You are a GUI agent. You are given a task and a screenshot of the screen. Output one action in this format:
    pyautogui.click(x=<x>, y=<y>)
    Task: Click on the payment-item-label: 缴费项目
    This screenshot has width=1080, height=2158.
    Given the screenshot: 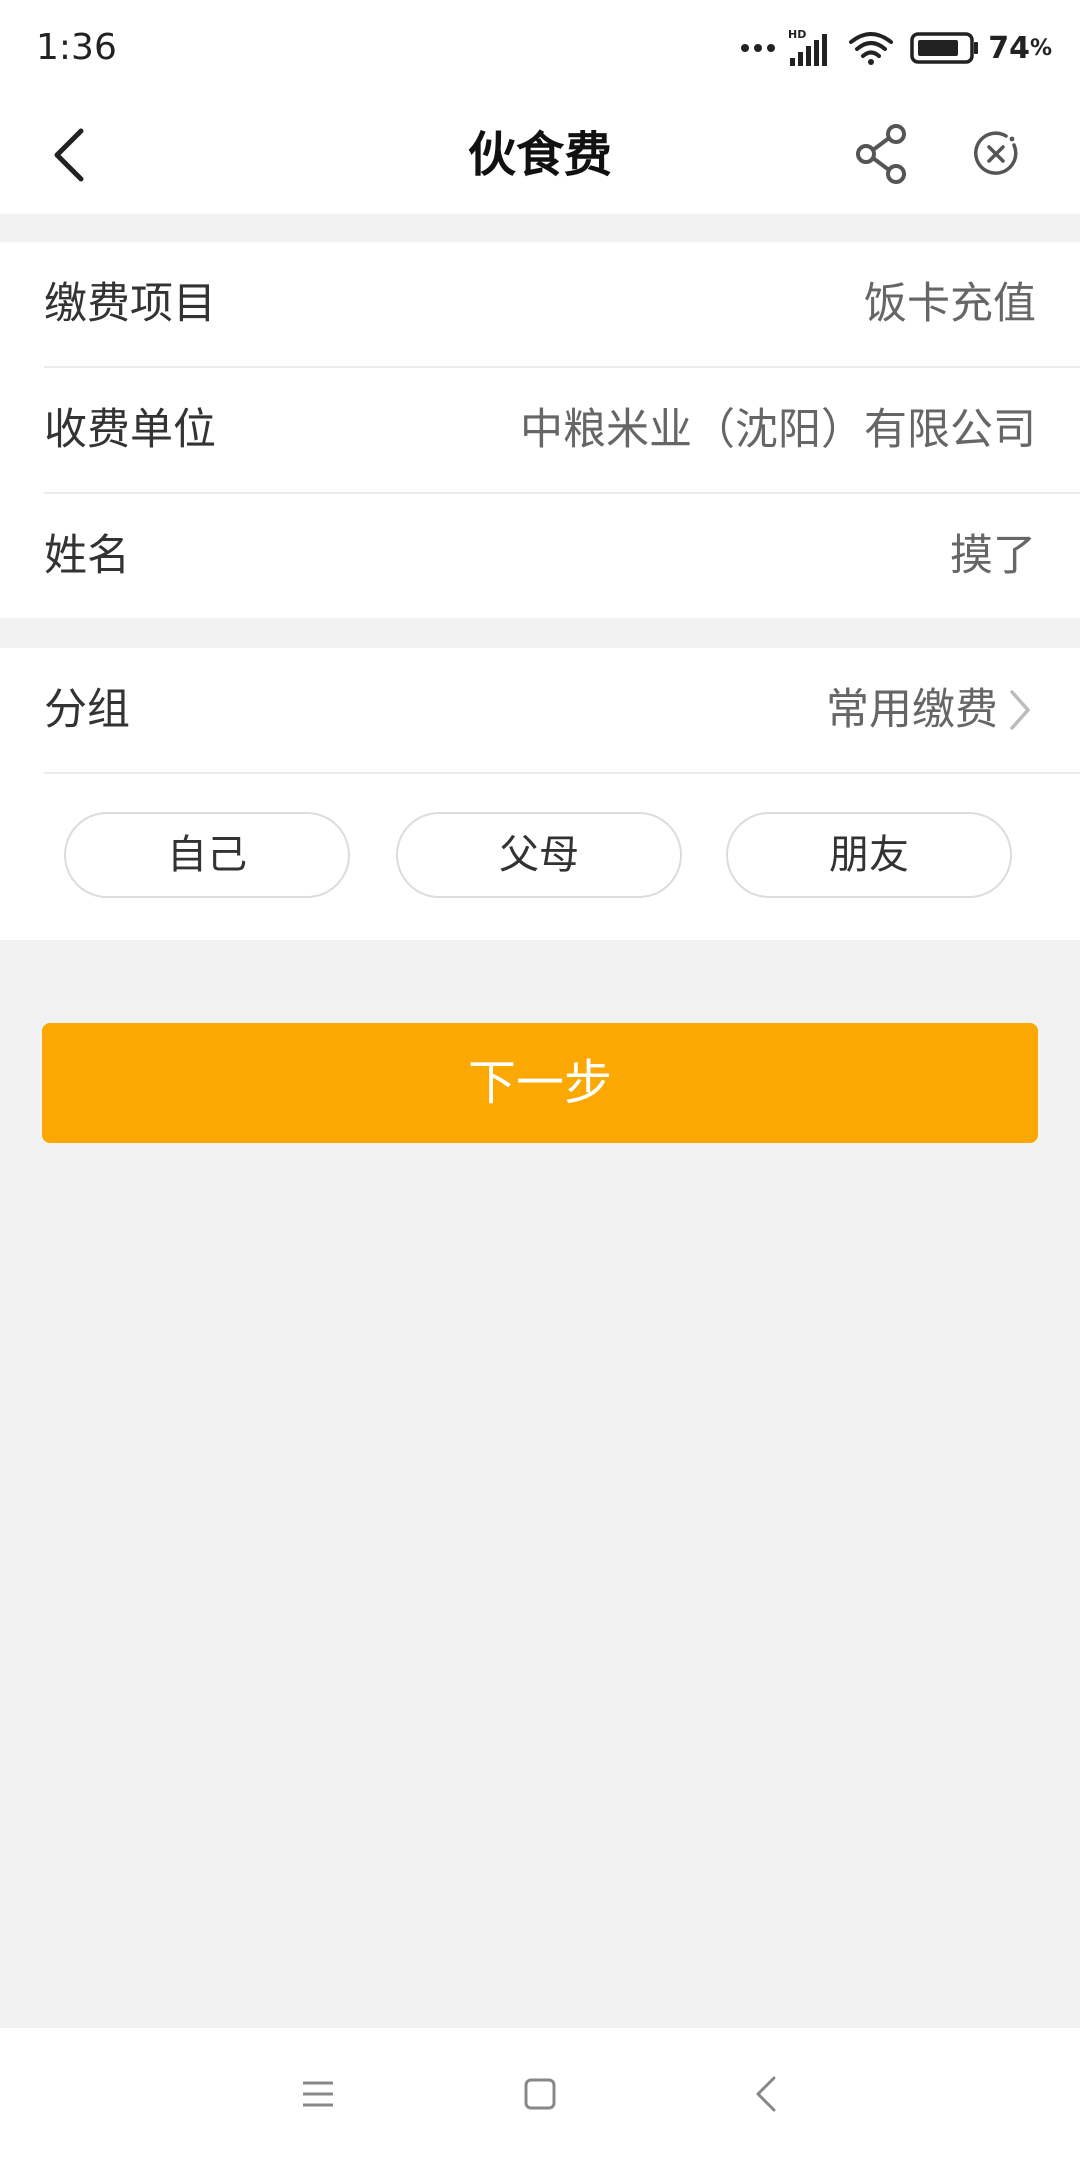 What is the action you would take?
    pyautogui.click(x=130, y=304)
    